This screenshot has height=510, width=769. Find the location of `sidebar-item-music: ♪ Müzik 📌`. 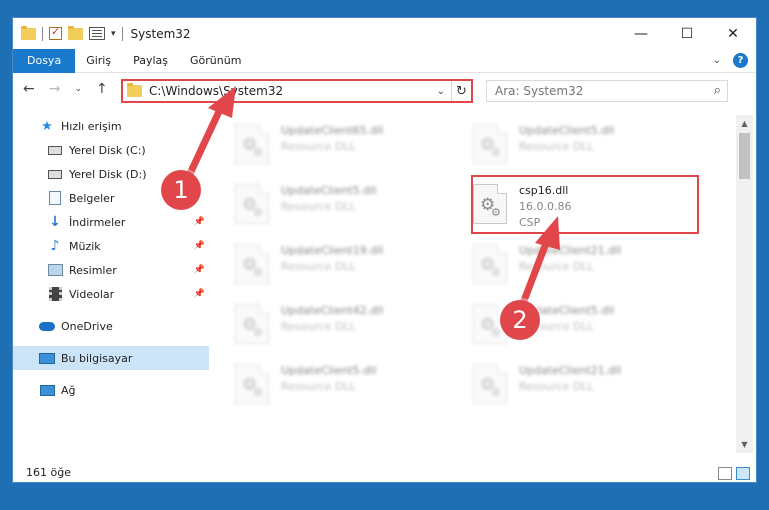

sidebar-item-music: ♪ Müzik 📌 is located at coordinates (111, 246).